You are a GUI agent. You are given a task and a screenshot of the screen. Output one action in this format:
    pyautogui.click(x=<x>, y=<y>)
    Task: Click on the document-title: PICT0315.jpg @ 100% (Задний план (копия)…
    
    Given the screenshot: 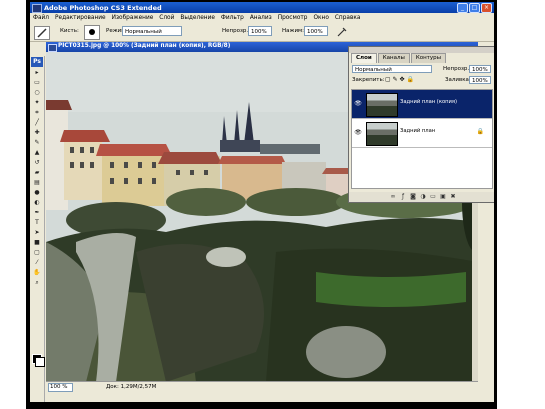 What is the action you would take?
    pyautogui.click(x=144, y=46)
    